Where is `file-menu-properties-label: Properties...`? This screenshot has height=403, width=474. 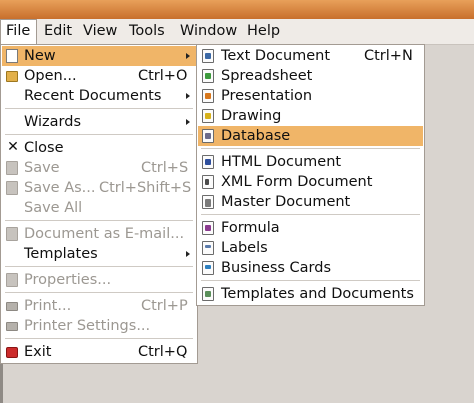
file-menu-properties-label: Properties... is located at coordinates (68, 280).